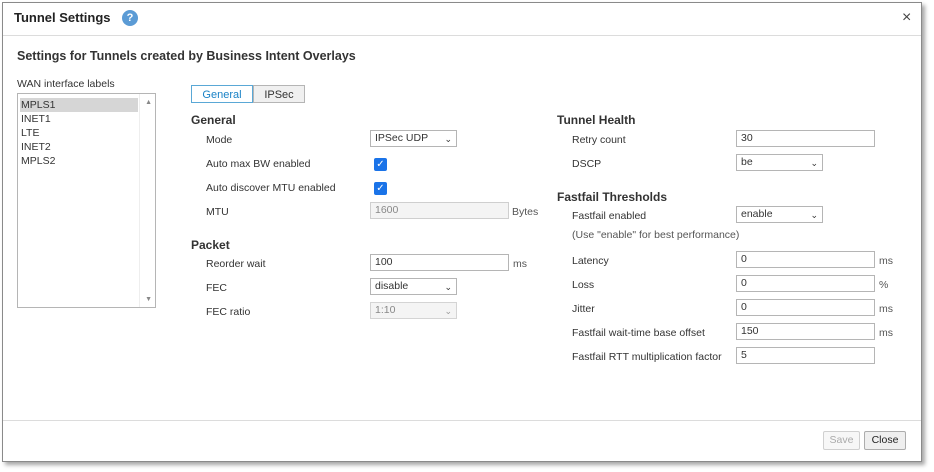 This screenshot has height=472, width=934. What do you see at coordinates (79, 161) in the screenshot?
I see `list-item-mpls2: MPLS2` at bounding box center [79, 161].